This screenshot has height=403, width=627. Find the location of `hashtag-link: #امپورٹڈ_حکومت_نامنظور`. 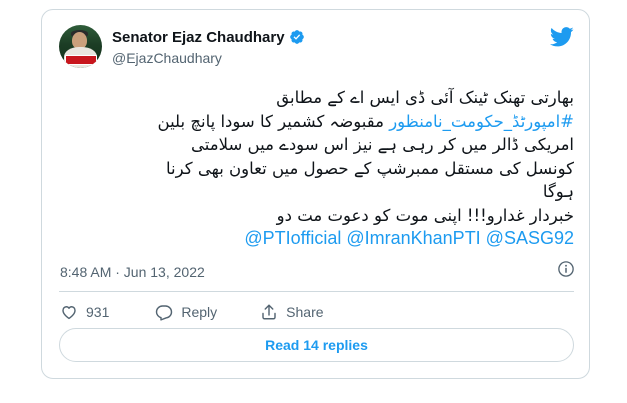

hashtag-link: #امپورٹڈ_حکومت_نامنظور is located at coordinates (481, 121).